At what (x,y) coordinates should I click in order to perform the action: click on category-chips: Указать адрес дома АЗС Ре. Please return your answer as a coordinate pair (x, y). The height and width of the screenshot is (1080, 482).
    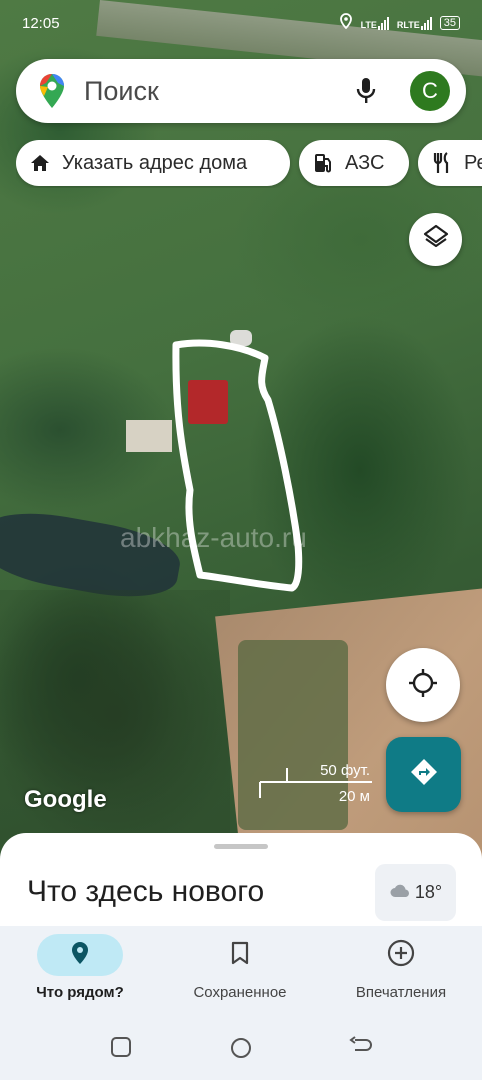
    Looking at the image, I should click on (249, 164).